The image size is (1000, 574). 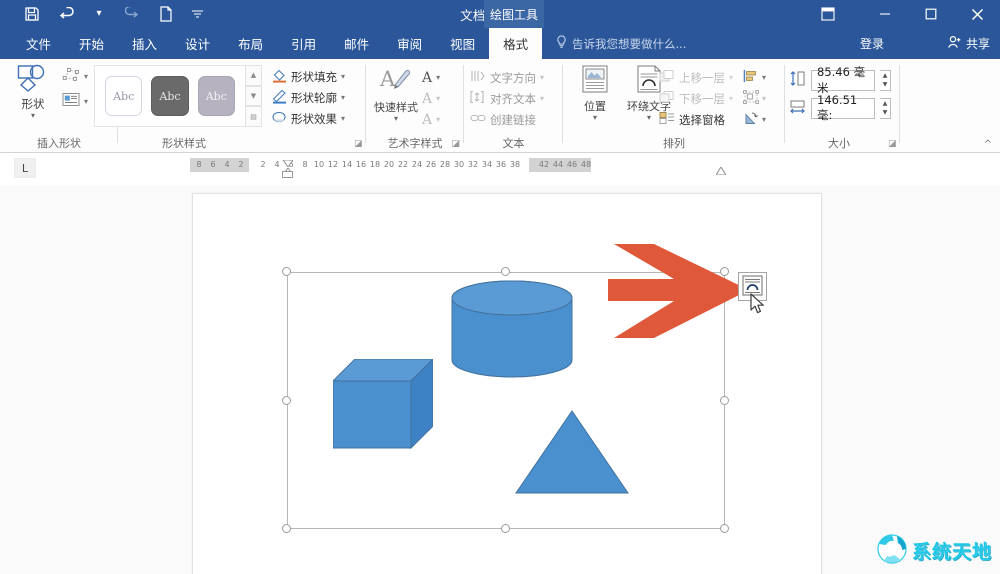 What do you see at coordinates (885, 85) in the screenshot?
I see `height-spin-down-icon: ▼` at bounding box center [885, 85].